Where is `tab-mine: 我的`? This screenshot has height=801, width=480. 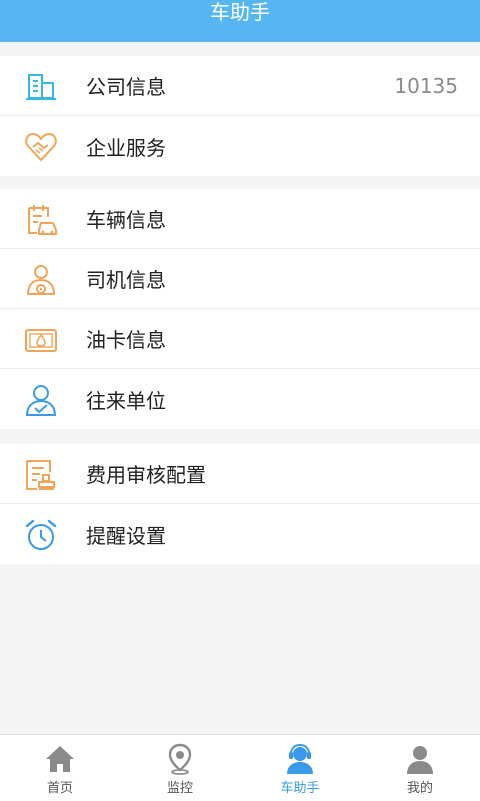
tab-mine: 我的 is located at coordinates (420, 768).